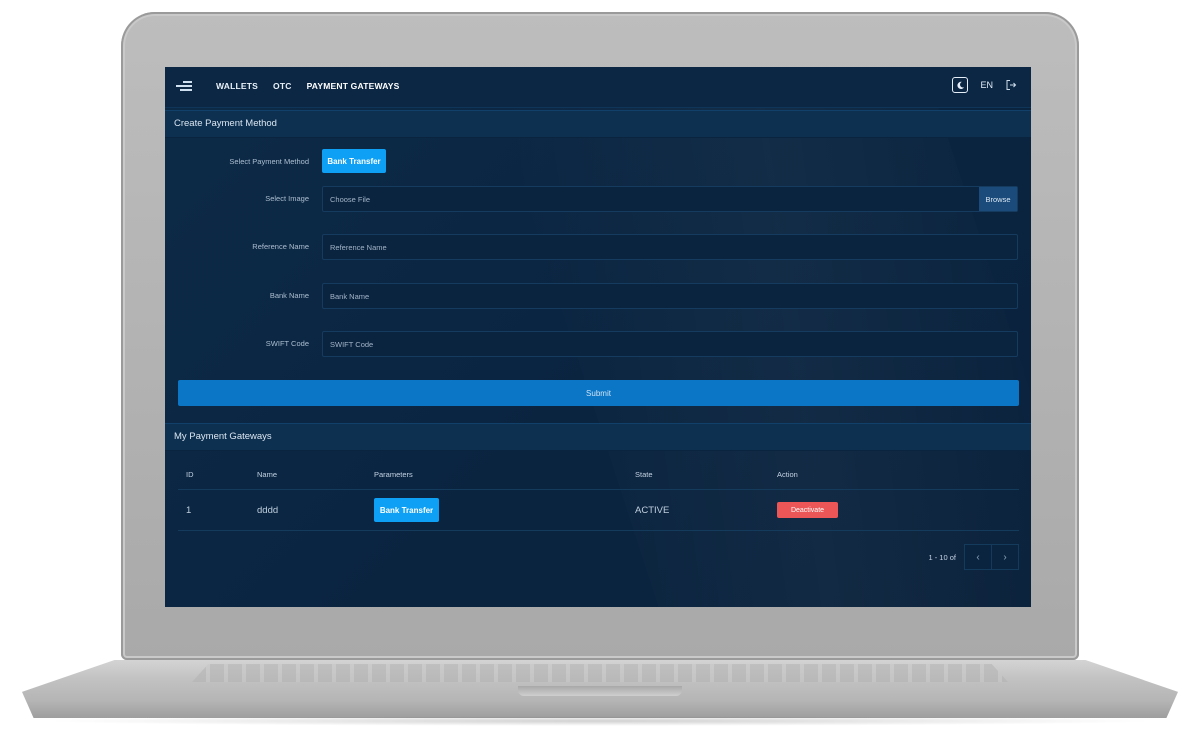 The height and width of the screenshot is (738, 1200). I want to click on row-name: dddd, so click(268, 510).